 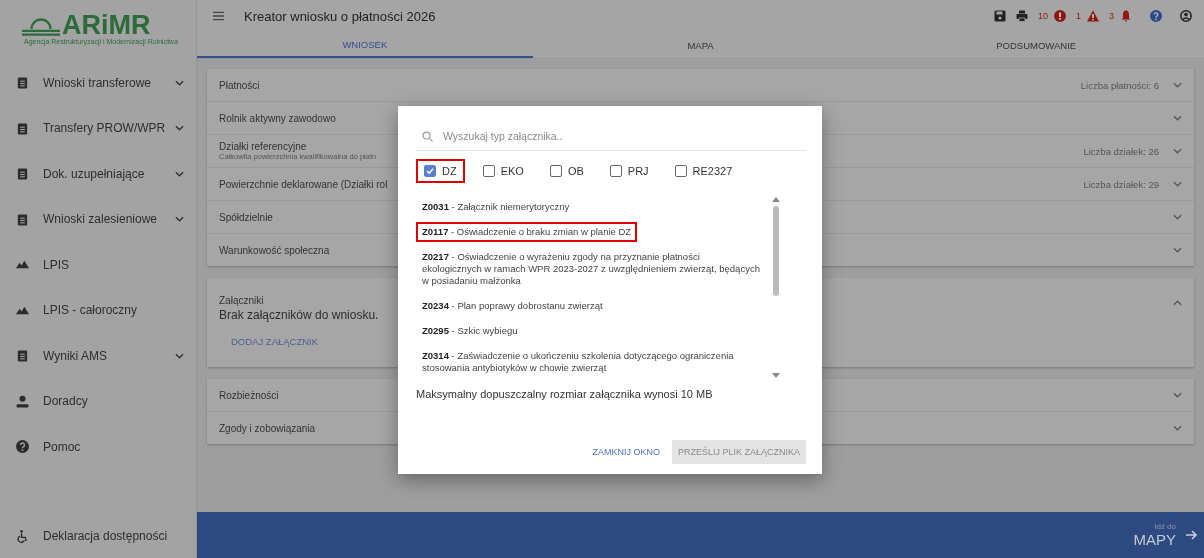 What do you see at coordinates (241, 300) in the screenshot?
I see `panel-title: Załączniki` at bounding box center [241, 300].